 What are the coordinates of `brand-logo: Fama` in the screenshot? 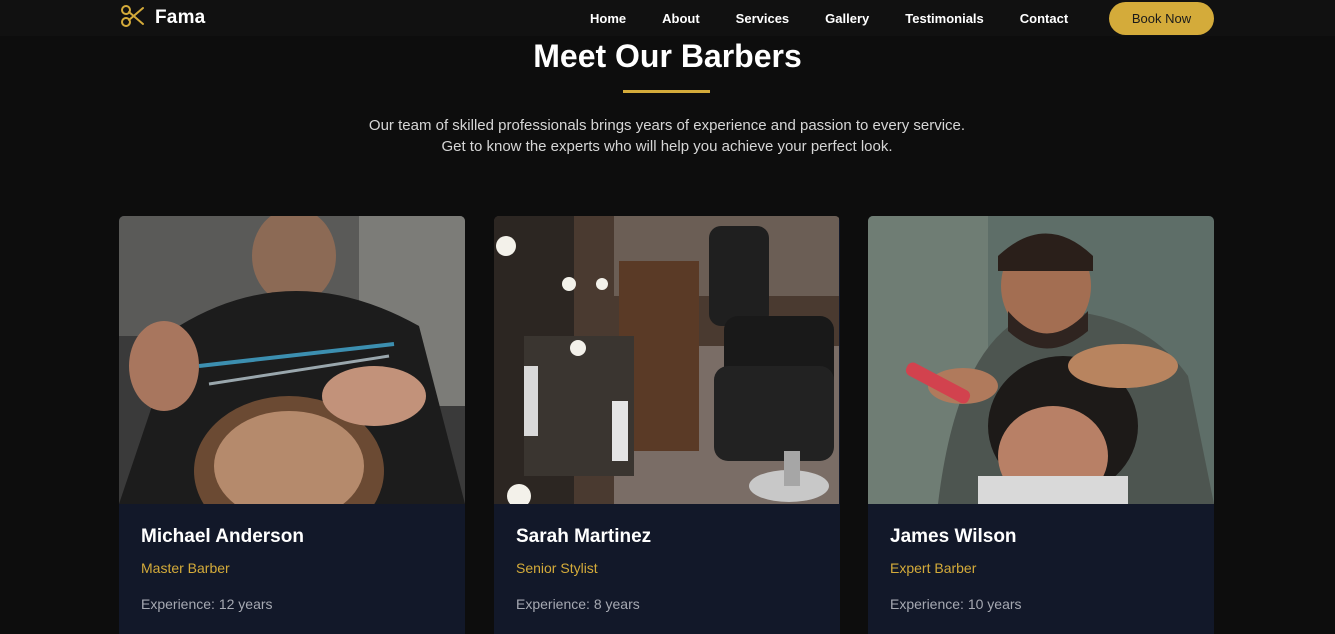 It's located at (163, 18).